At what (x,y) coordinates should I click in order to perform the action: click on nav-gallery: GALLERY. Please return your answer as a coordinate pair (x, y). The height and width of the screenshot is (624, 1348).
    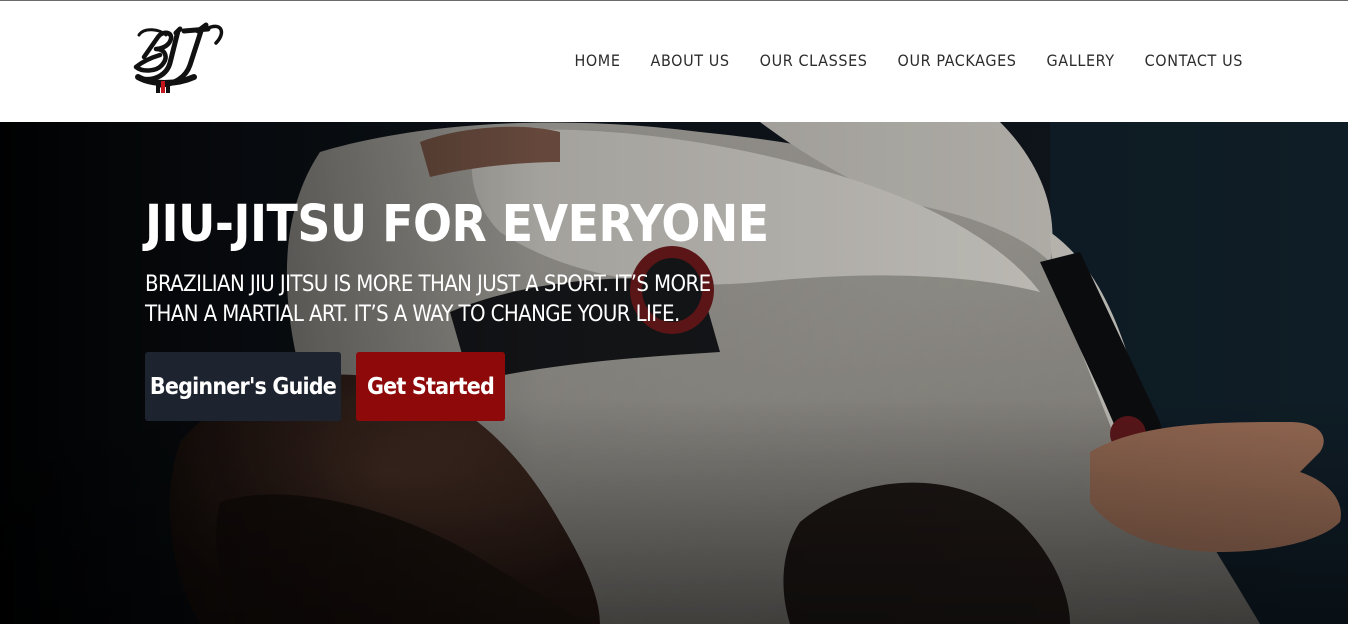
    Looking at the image, I should click on (1081, 61).